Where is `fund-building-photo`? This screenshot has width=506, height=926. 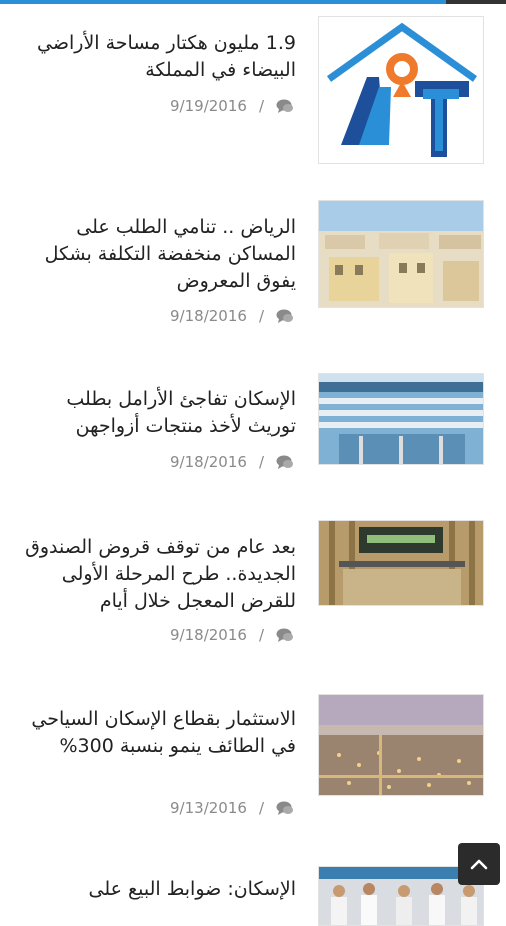
fund-building-photo is located at coordinates (401, 563).